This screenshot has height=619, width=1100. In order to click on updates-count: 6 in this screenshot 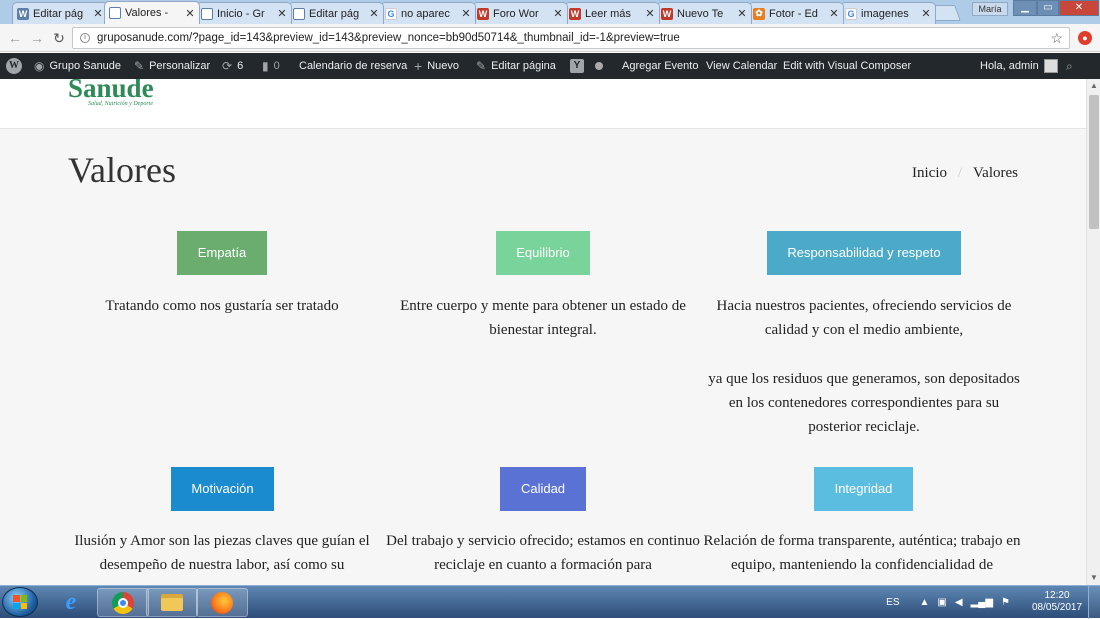, I will do `click(240, 66)`.